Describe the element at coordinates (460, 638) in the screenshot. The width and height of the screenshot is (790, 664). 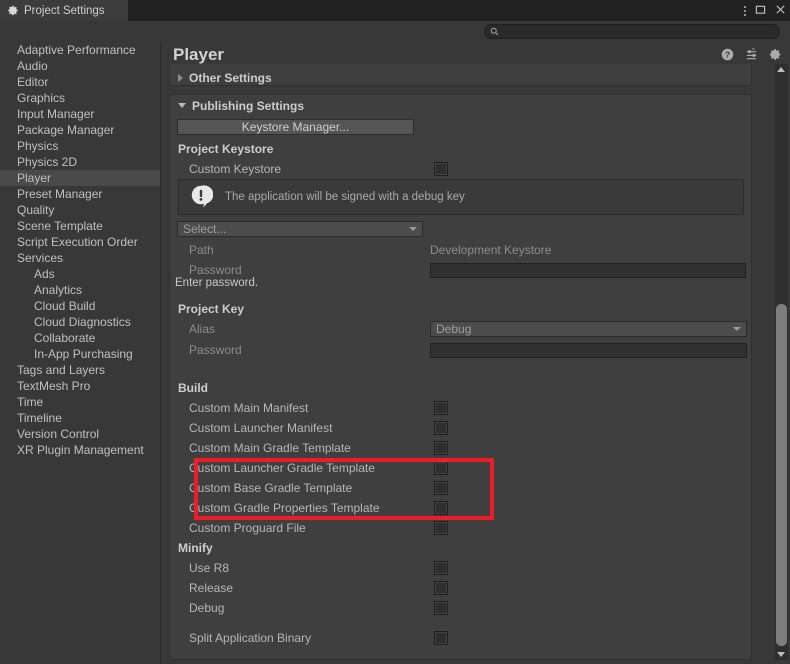
I see `row-split-application-binary: Split Application Binary` at that location.